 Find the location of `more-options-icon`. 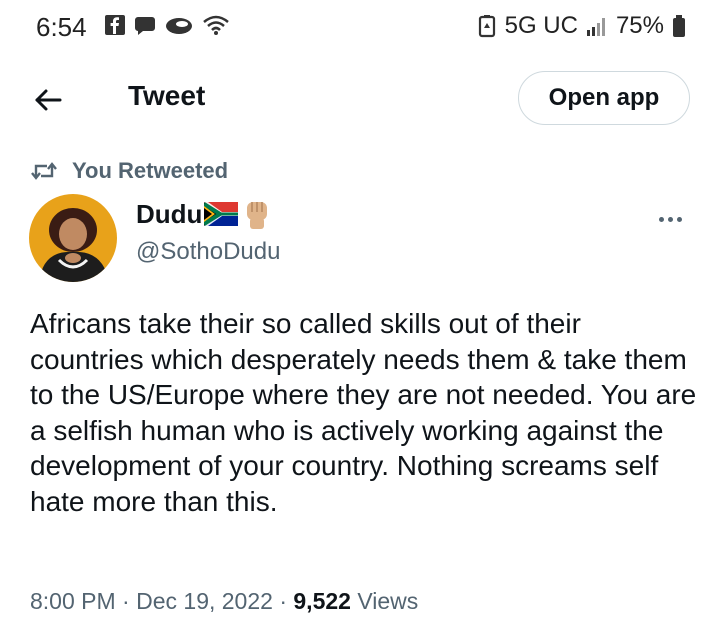

more-options-icon is located at coordinates (670, 219).